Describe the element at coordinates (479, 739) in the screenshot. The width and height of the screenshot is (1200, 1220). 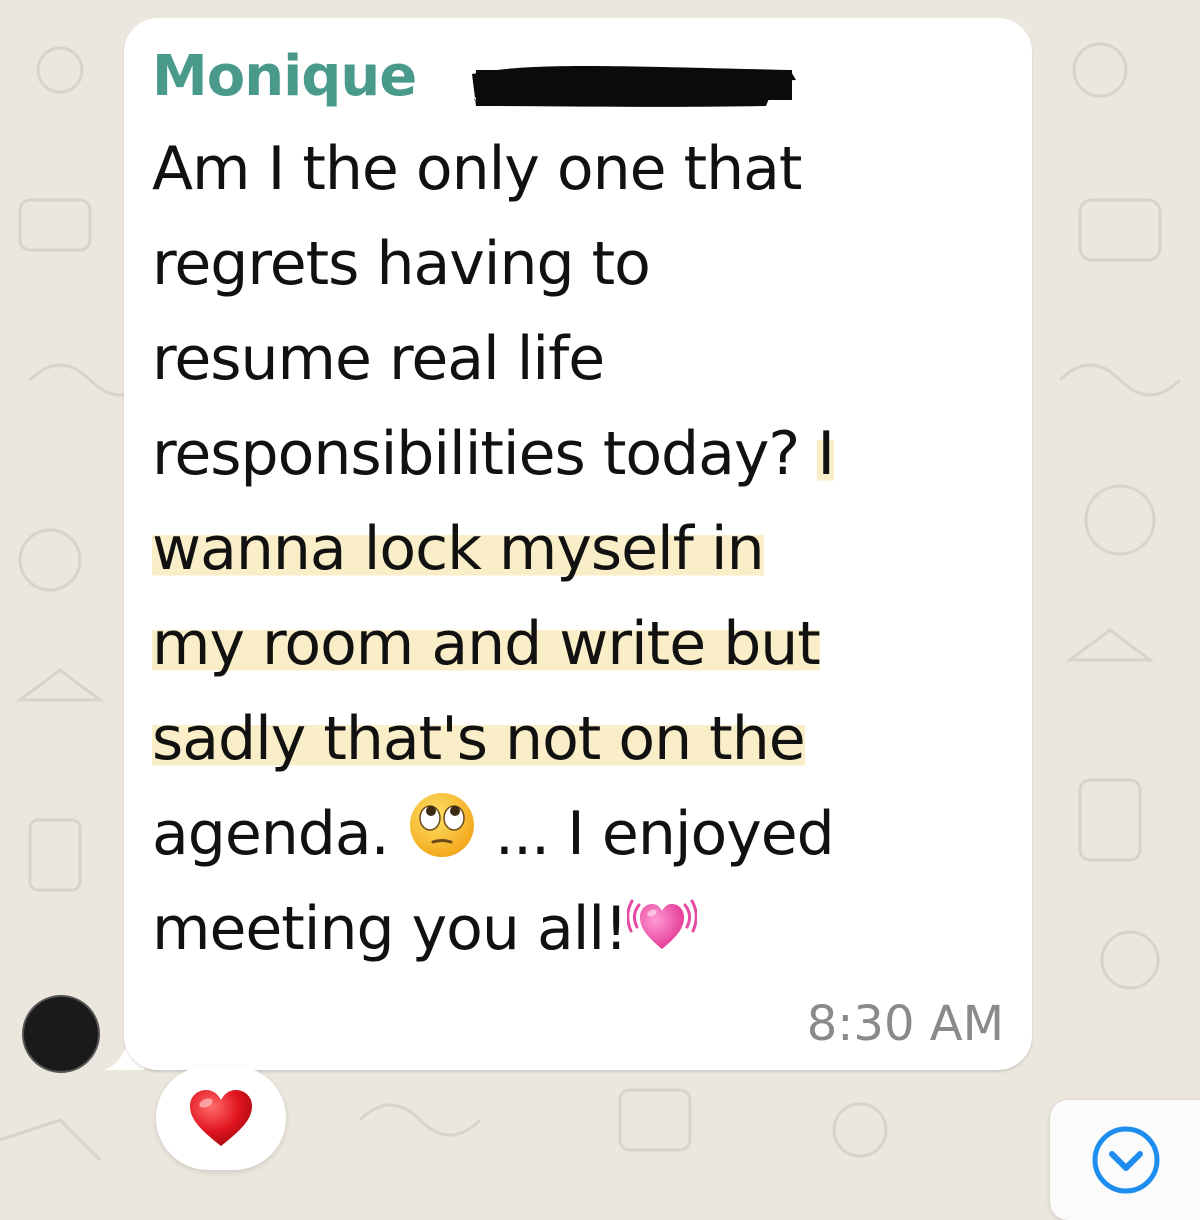
I see `highlighted-text: sadly that's not on the` at that location.